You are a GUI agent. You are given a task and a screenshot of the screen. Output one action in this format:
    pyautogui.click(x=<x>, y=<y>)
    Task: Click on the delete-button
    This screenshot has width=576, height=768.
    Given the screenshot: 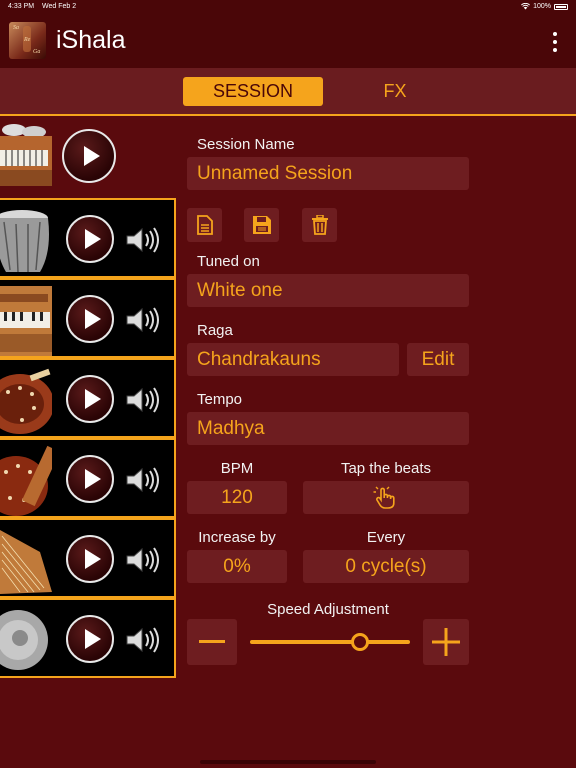 What is the action you would take?
    pyautogui.click(x=319, y=225)
    